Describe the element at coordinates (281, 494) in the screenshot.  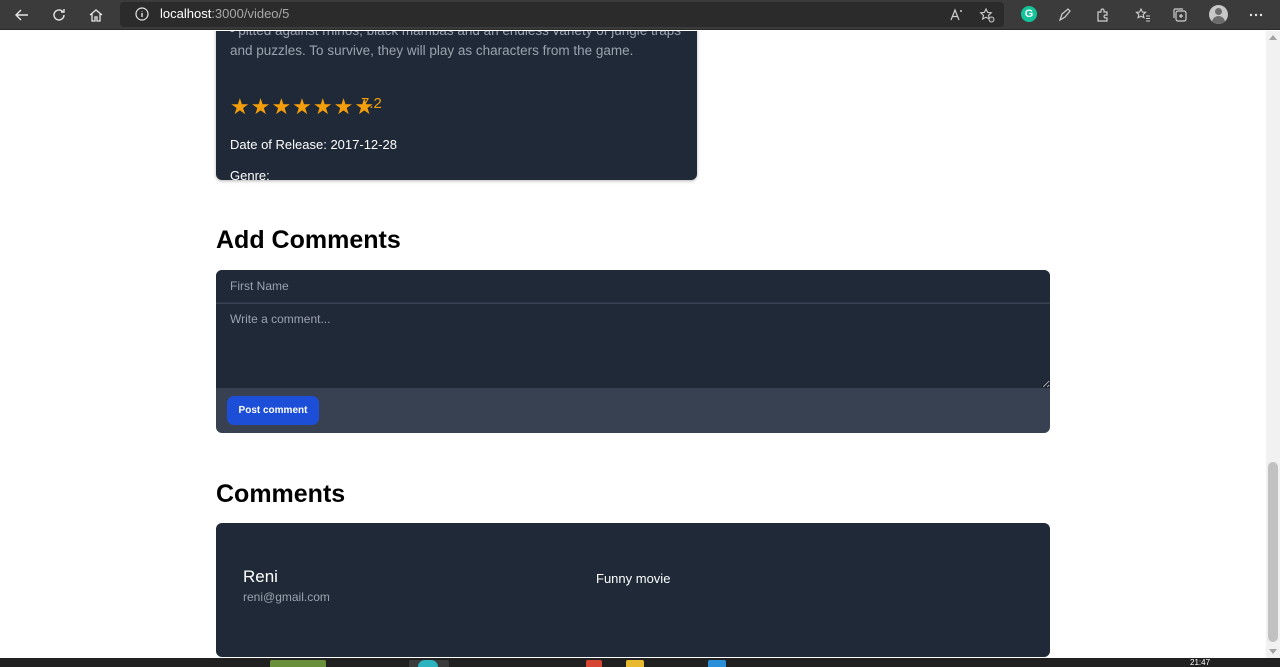
I see `comments-heading: Comments` at that location.